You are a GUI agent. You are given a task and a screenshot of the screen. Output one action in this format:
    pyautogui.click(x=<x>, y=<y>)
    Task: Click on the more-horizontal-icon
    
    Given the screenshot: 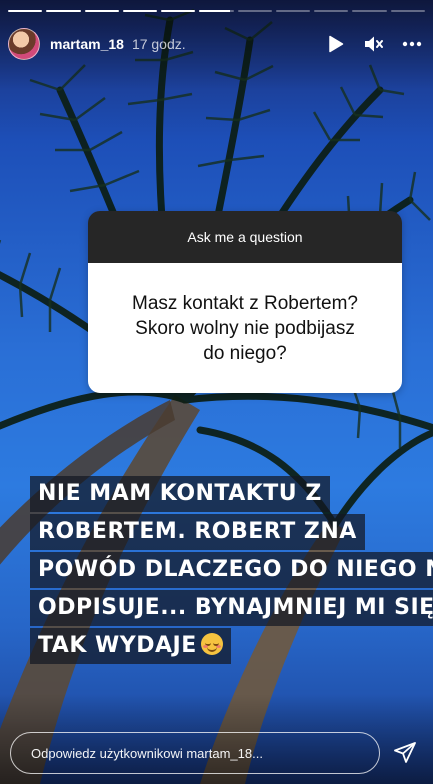 What is the action you would take?
    pyautogui.click(x=412, y=44)
    